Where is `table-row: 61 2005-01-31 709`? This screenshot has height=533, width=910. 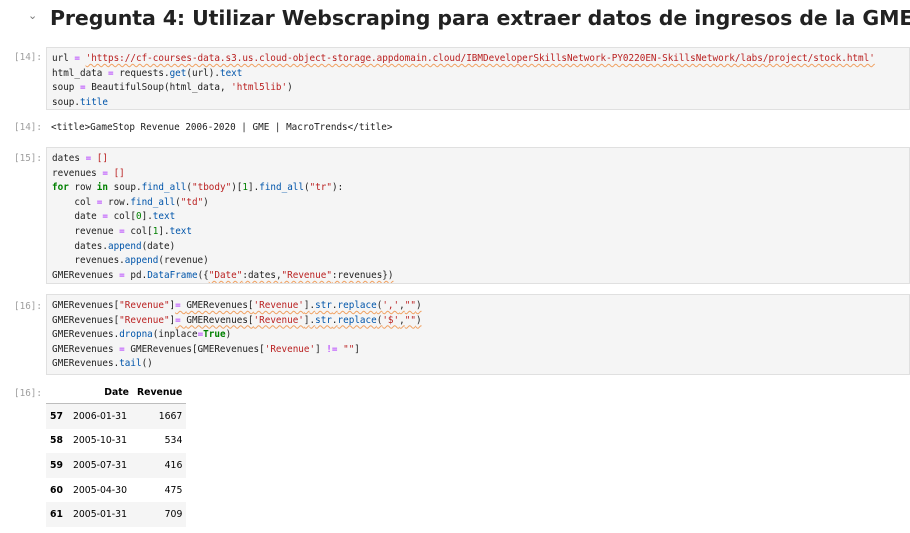 table-row: 61 2005-01-31 709 is located at coordinates (116, 514).